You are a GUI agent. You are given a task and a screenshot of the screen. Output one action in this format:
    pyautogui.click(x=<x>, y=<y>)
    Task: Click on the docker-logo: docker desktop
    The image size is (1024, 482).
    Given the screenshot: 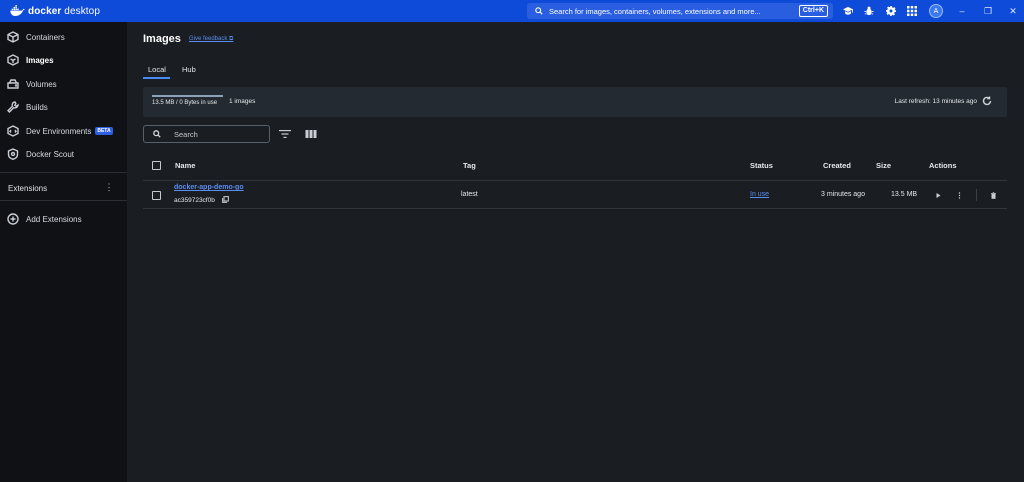 What is the action you would take?
    pyautogui.click(x=54, y=11)
    